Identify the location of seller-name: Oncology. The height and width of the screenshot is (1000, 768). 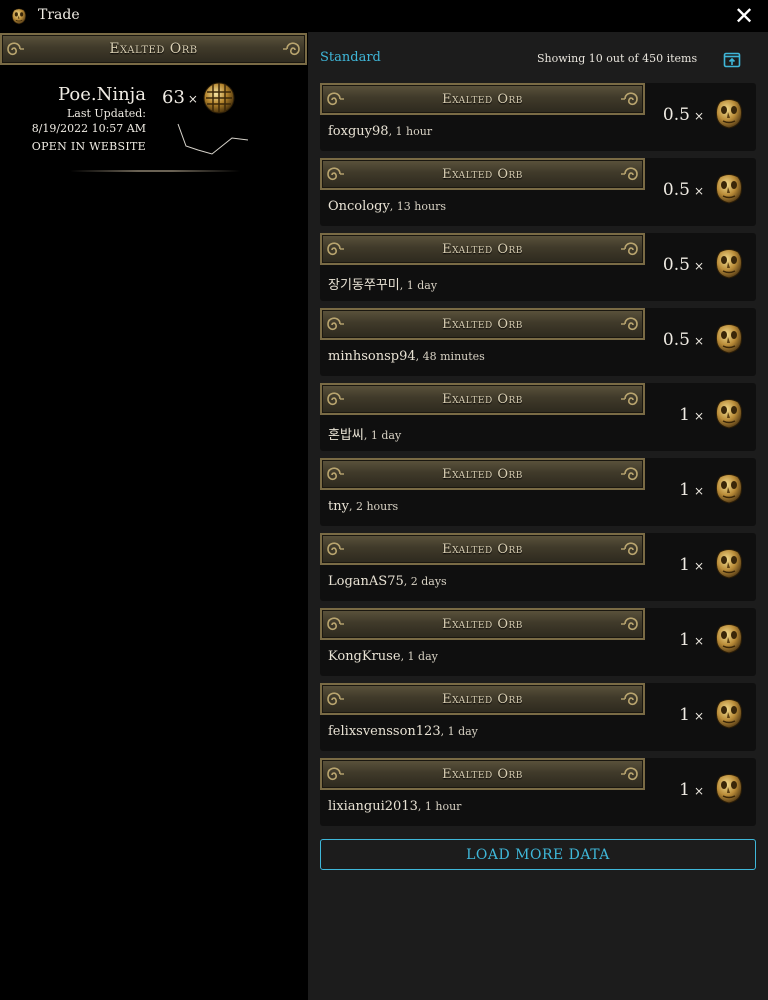
(359, 206).